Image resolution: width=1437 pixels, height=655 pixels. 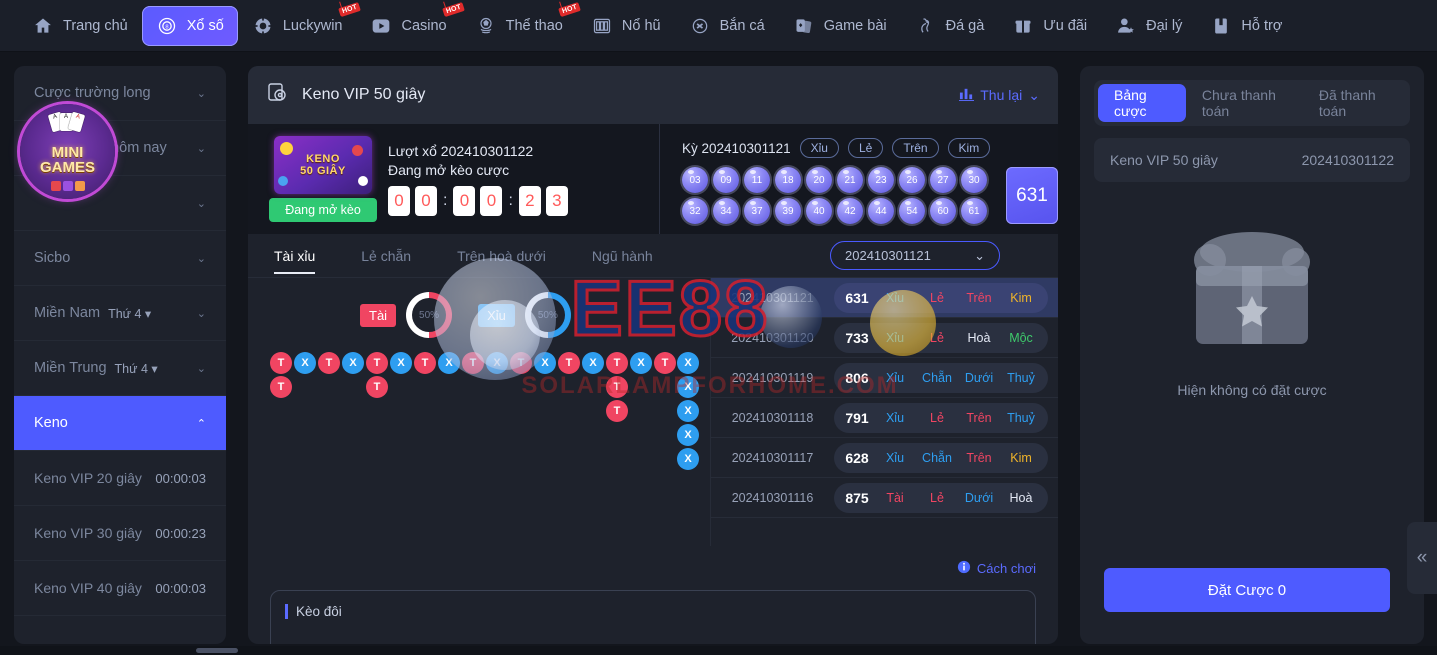 I want to click on result-ball-18: 60, so click(x=943, y=211).